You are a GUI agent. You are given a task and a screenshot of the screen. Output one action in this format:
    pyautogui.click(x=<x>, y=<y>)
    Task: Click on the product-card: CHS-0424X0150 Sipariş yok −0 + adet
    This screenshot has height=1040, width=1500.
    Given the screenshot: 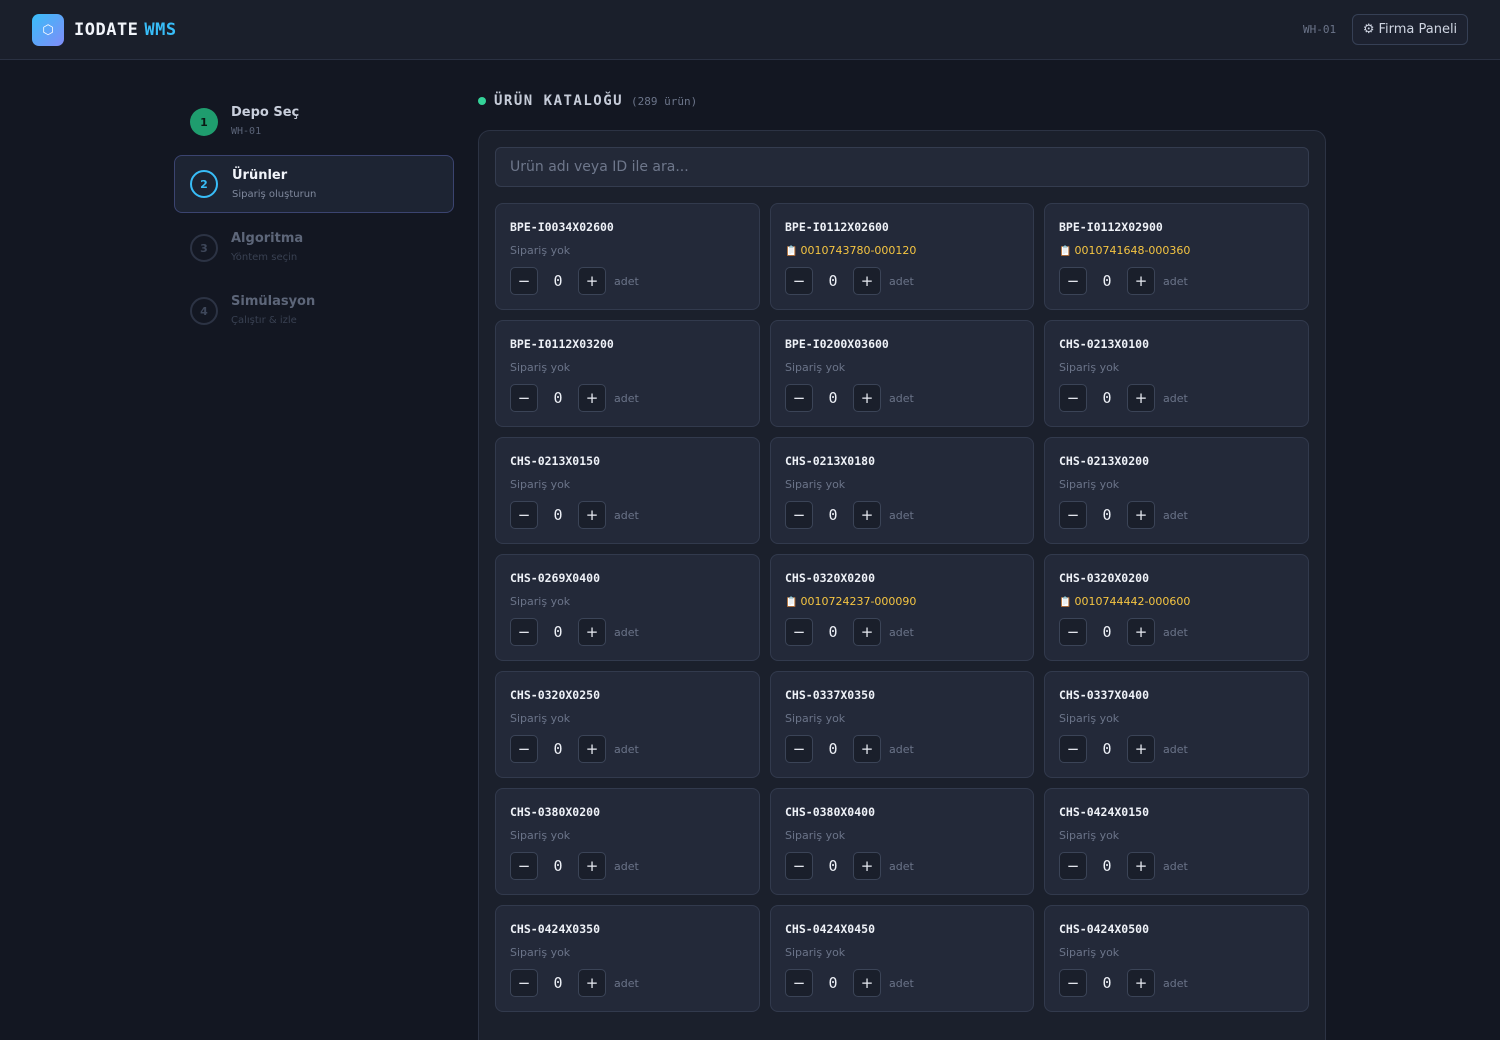 What is the action you would take?
    pyautogui.click(x=1176, y=841)
    